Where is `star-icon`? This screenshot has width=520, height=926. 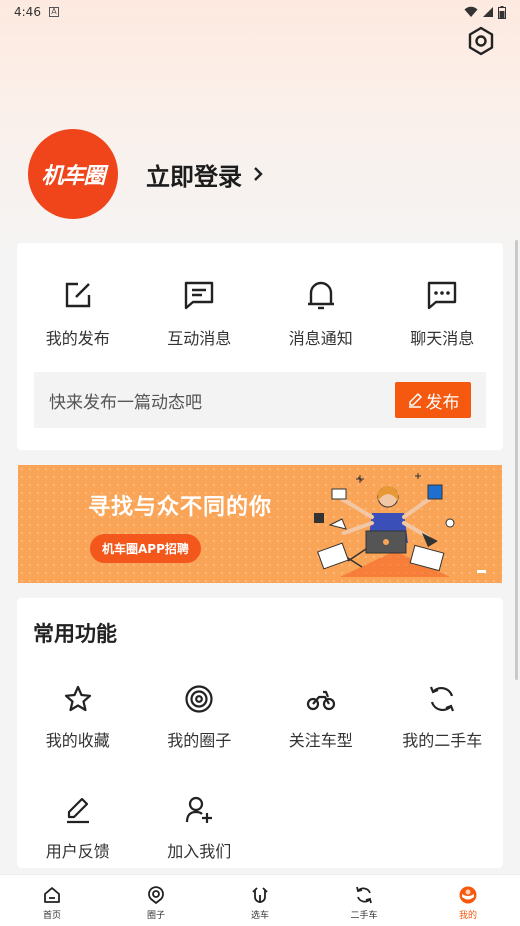
star-icon is located at coordinates (77, 698).